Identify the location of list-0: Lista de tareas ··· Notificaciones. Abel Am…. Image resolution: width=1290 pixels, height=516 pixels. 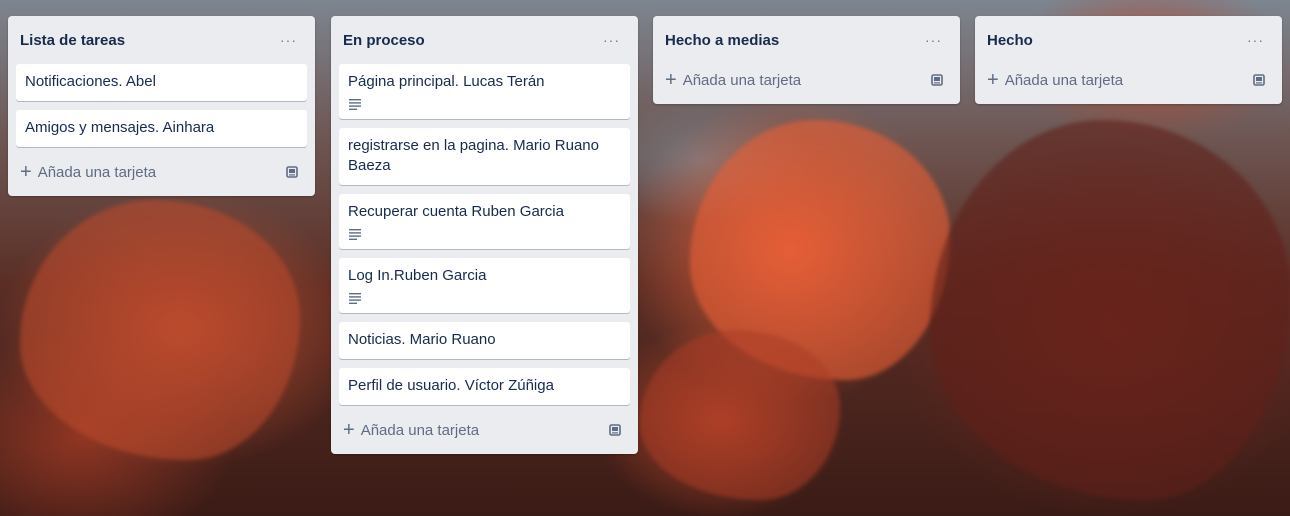
(161, 106).